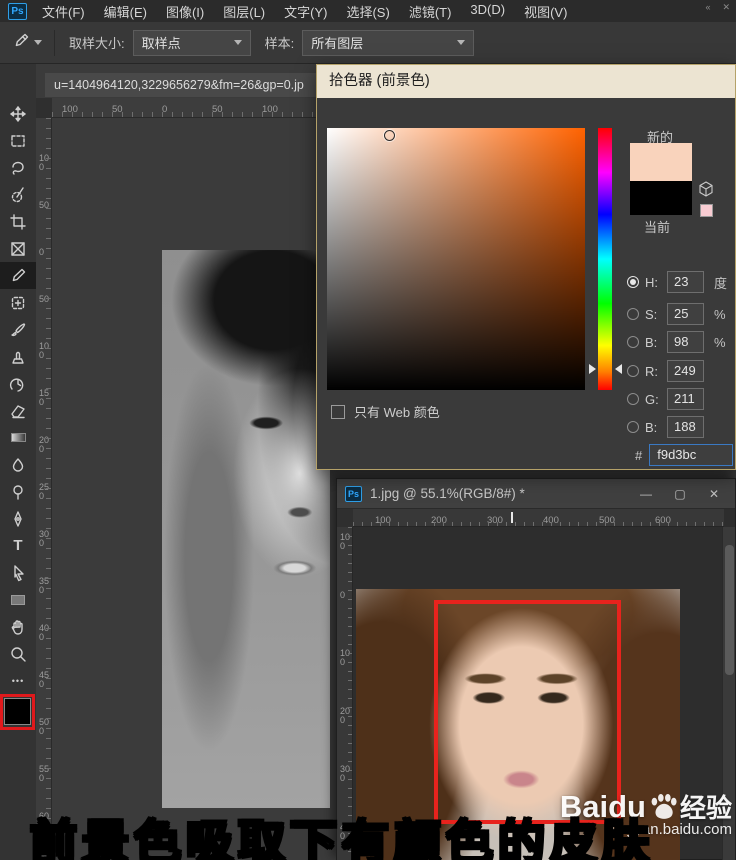 This screenshot has height=860, width=736. What do you see at coordinates (18, 302) in the screenshot?
I see `healing-patch-tool` at bounding box center [18, 302].